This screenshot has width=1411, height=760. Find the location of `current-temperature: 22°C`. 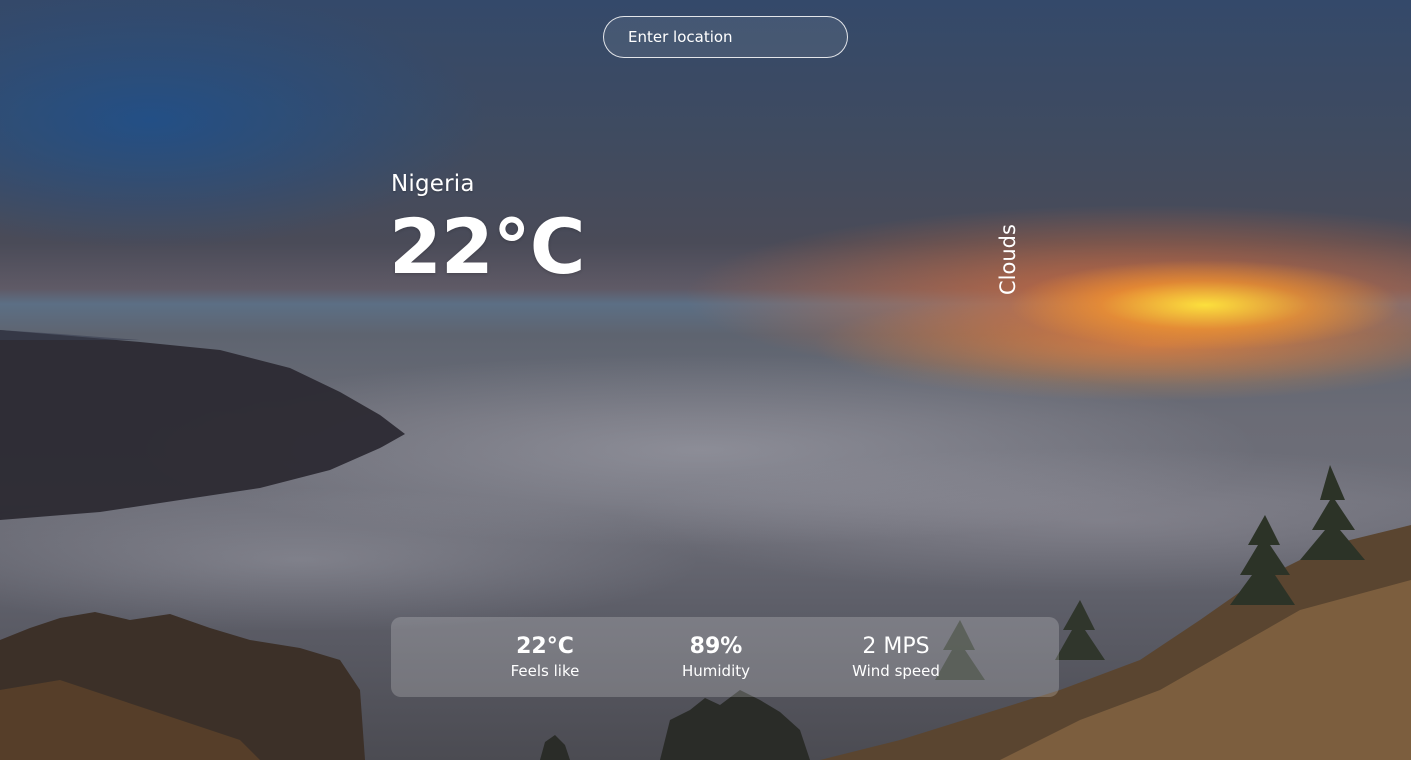

current-temperature: 22°C is located at coordinates (487, 246).